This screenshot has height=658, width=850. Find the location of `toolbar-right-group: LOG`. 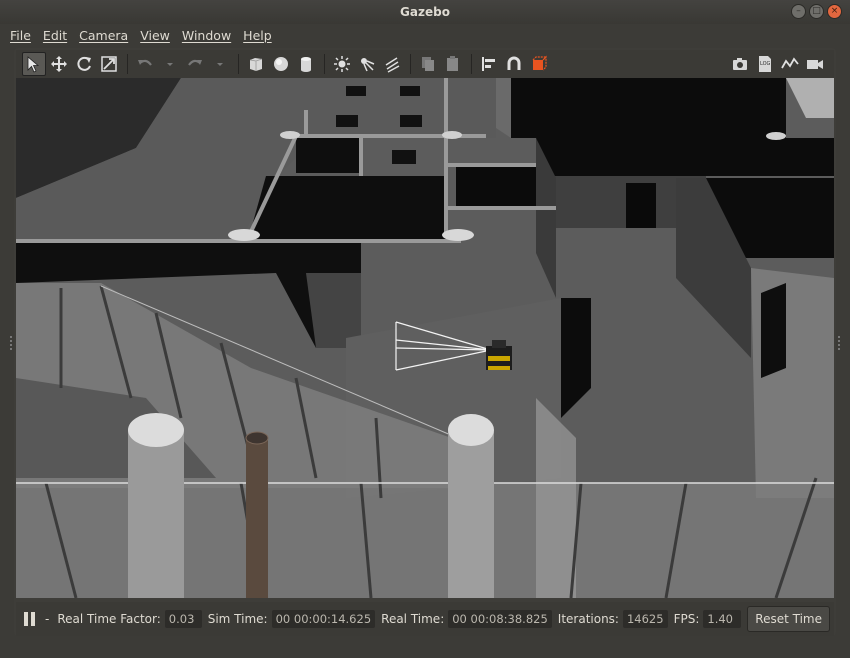

toolbar-right-group: LOG is located at coordinates (778, 64).